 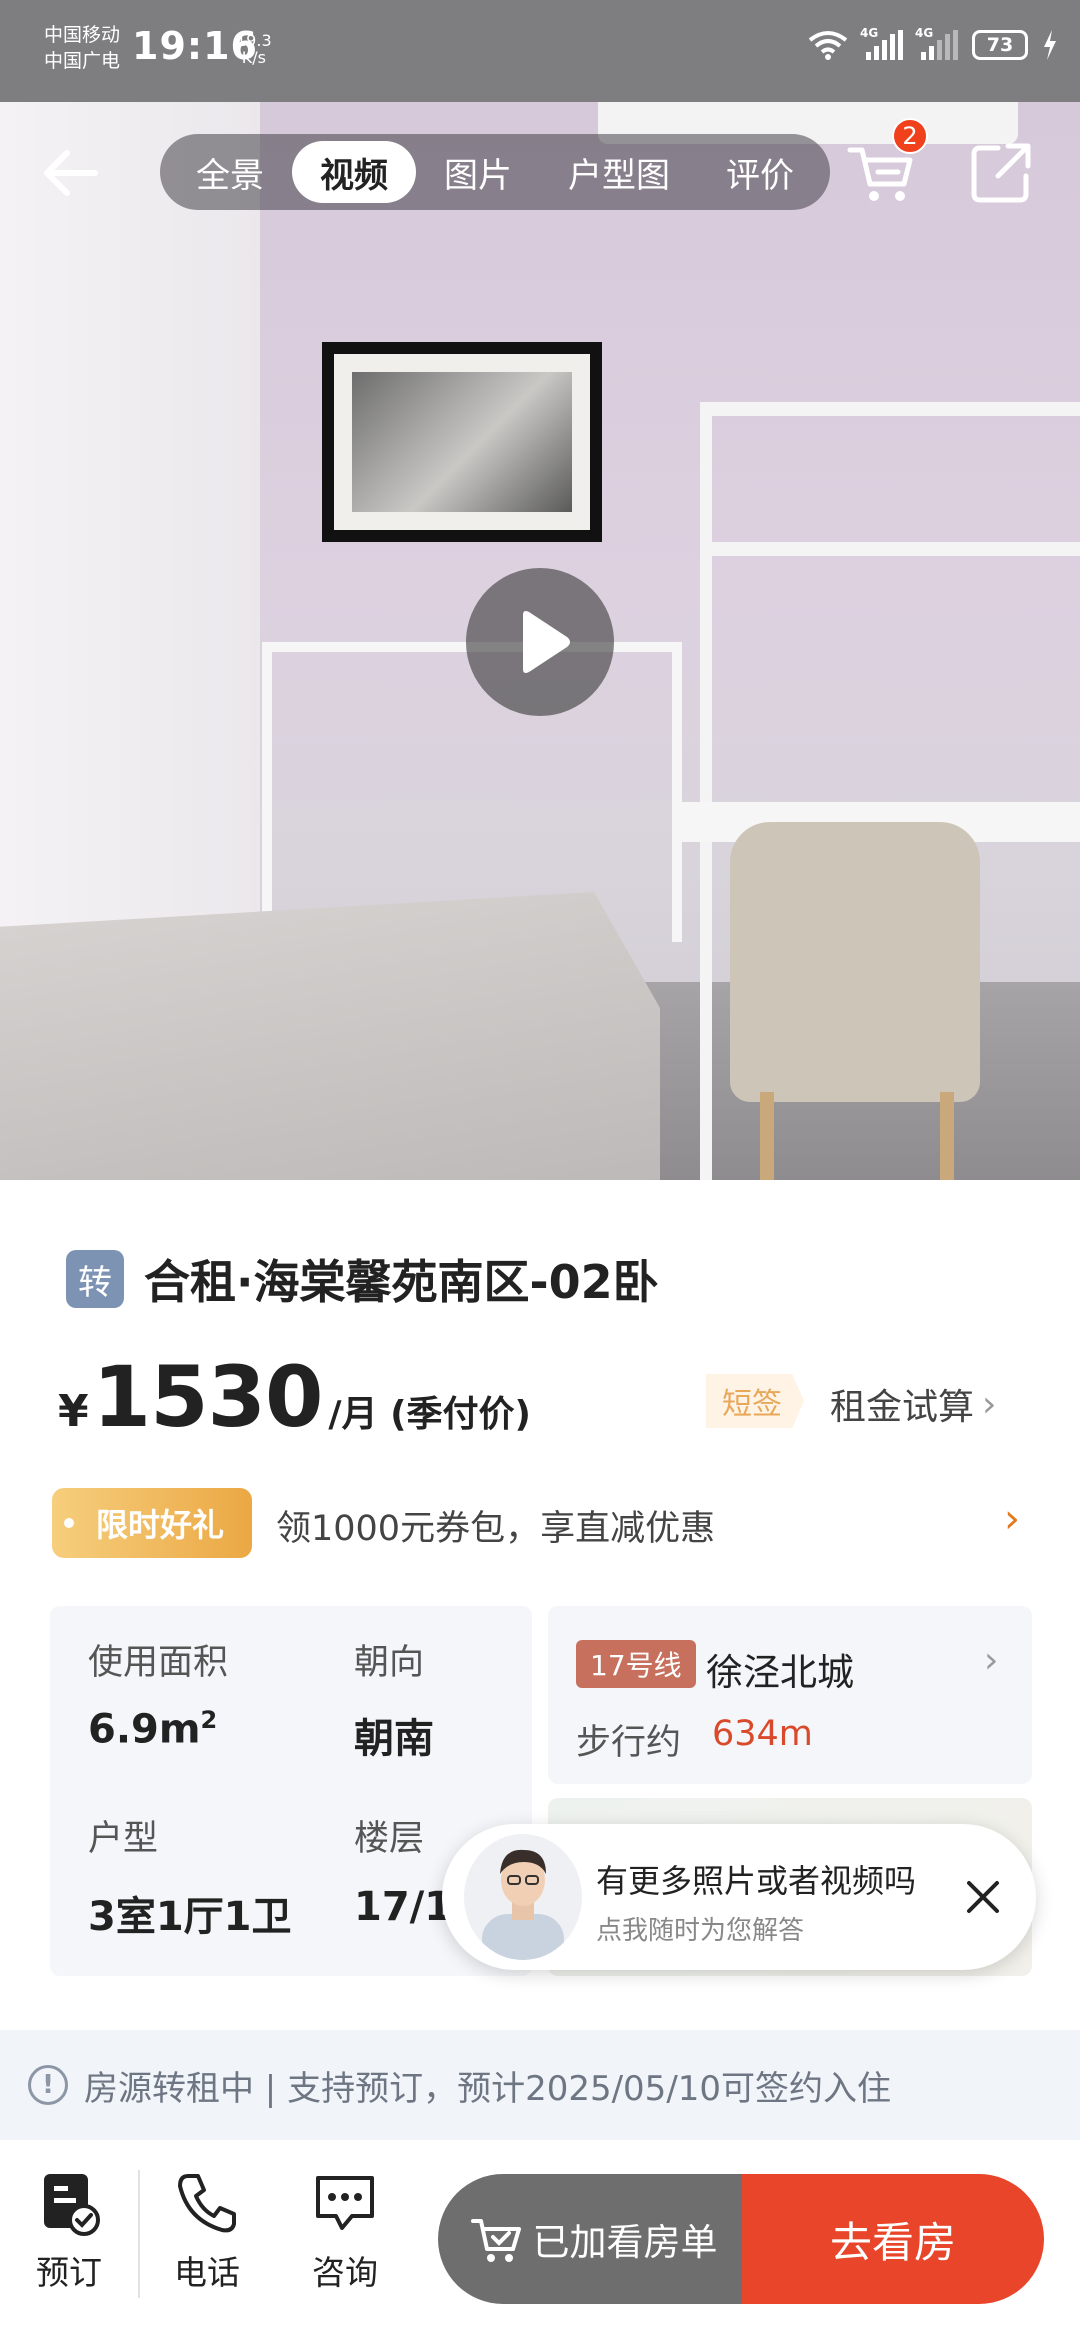 I want to click on orientation-label: 朝向, so click(x=389, y=1663).